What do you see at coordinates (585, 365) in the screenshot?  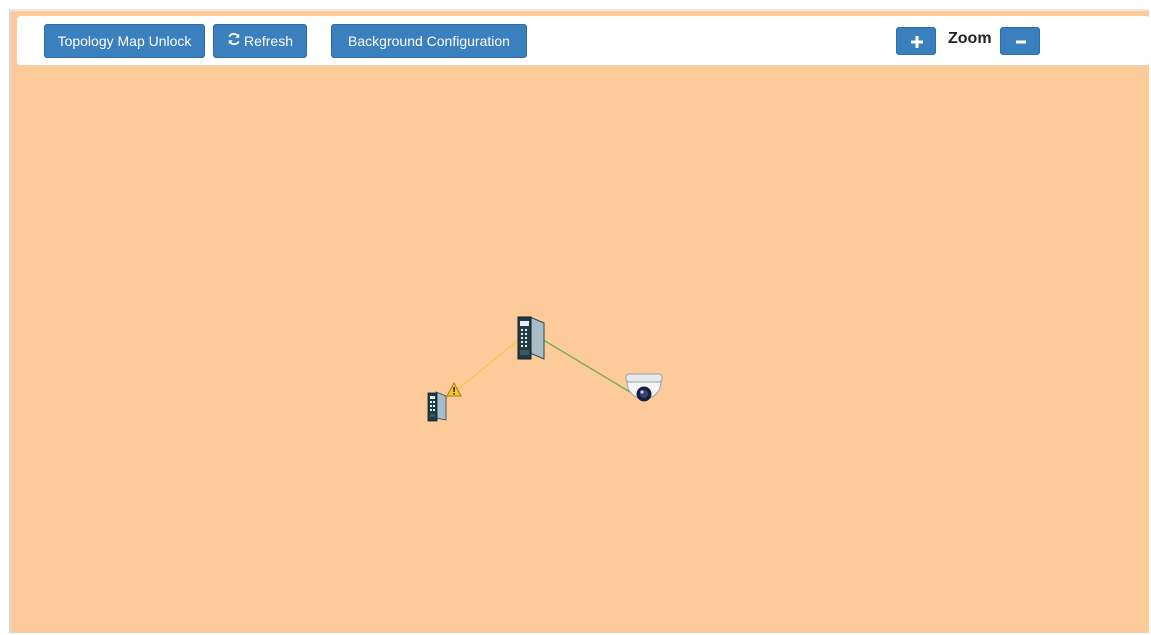 I see `link-switch-main-to-camera` at bounding box center [585, 365].